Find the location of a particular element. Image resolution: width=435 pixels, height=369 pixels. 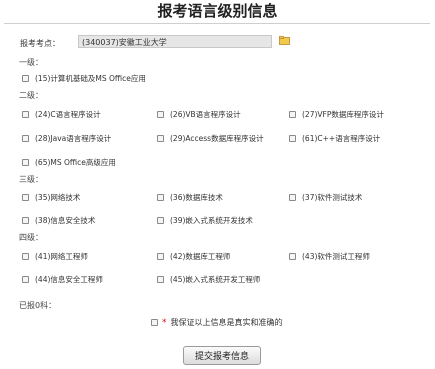

option-label: (27)VFP数据库程序设计 is located at coordinates (343, 114).